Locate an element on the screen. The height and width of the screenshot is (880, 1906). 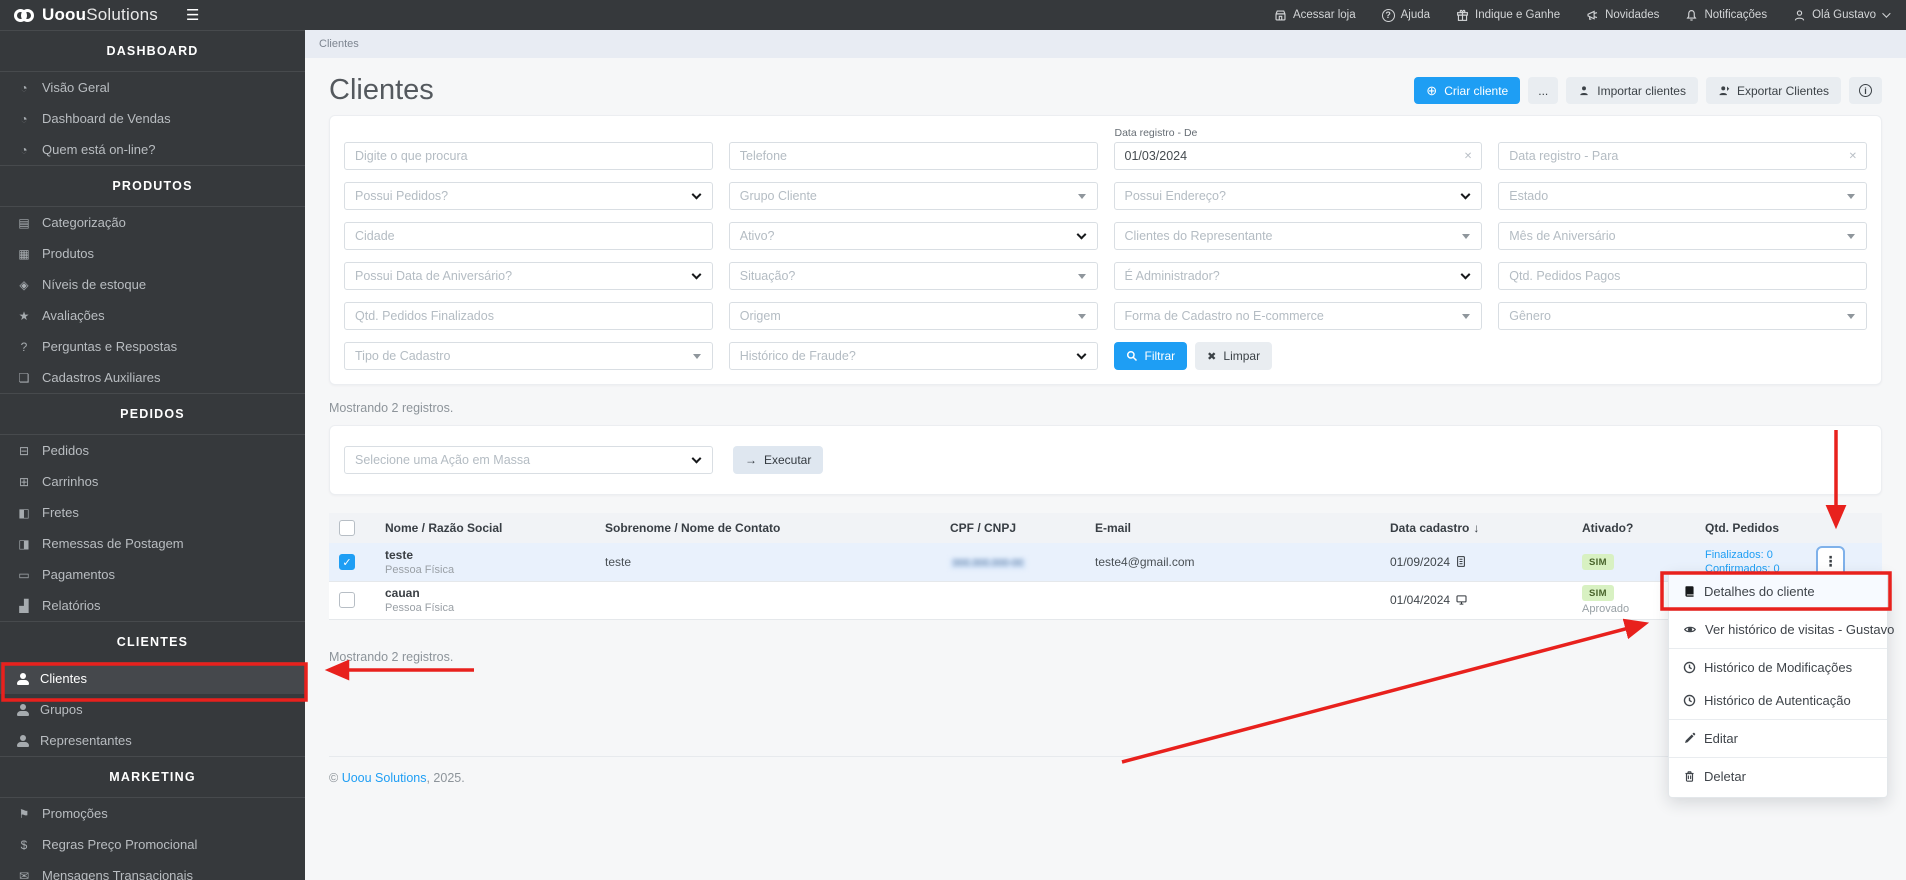
sidebar-item-produtos: ▦ Produtos is located at coordinates (152, 253).